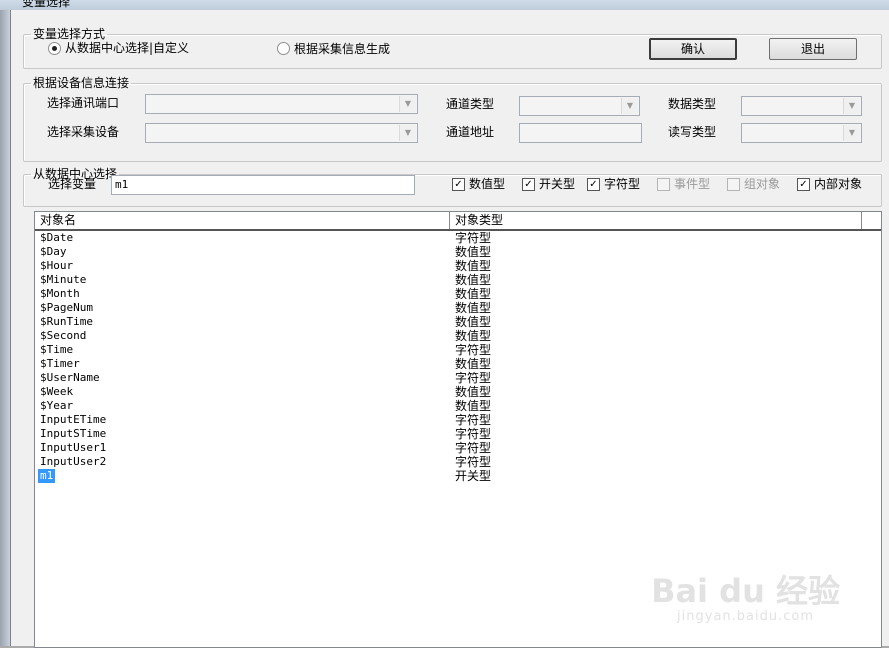 This screenshot has width=889, height=648. Describe the element at coordinates (593, 184) in the screenshot. I see `filter-string-checkbox: ✓` at that location.